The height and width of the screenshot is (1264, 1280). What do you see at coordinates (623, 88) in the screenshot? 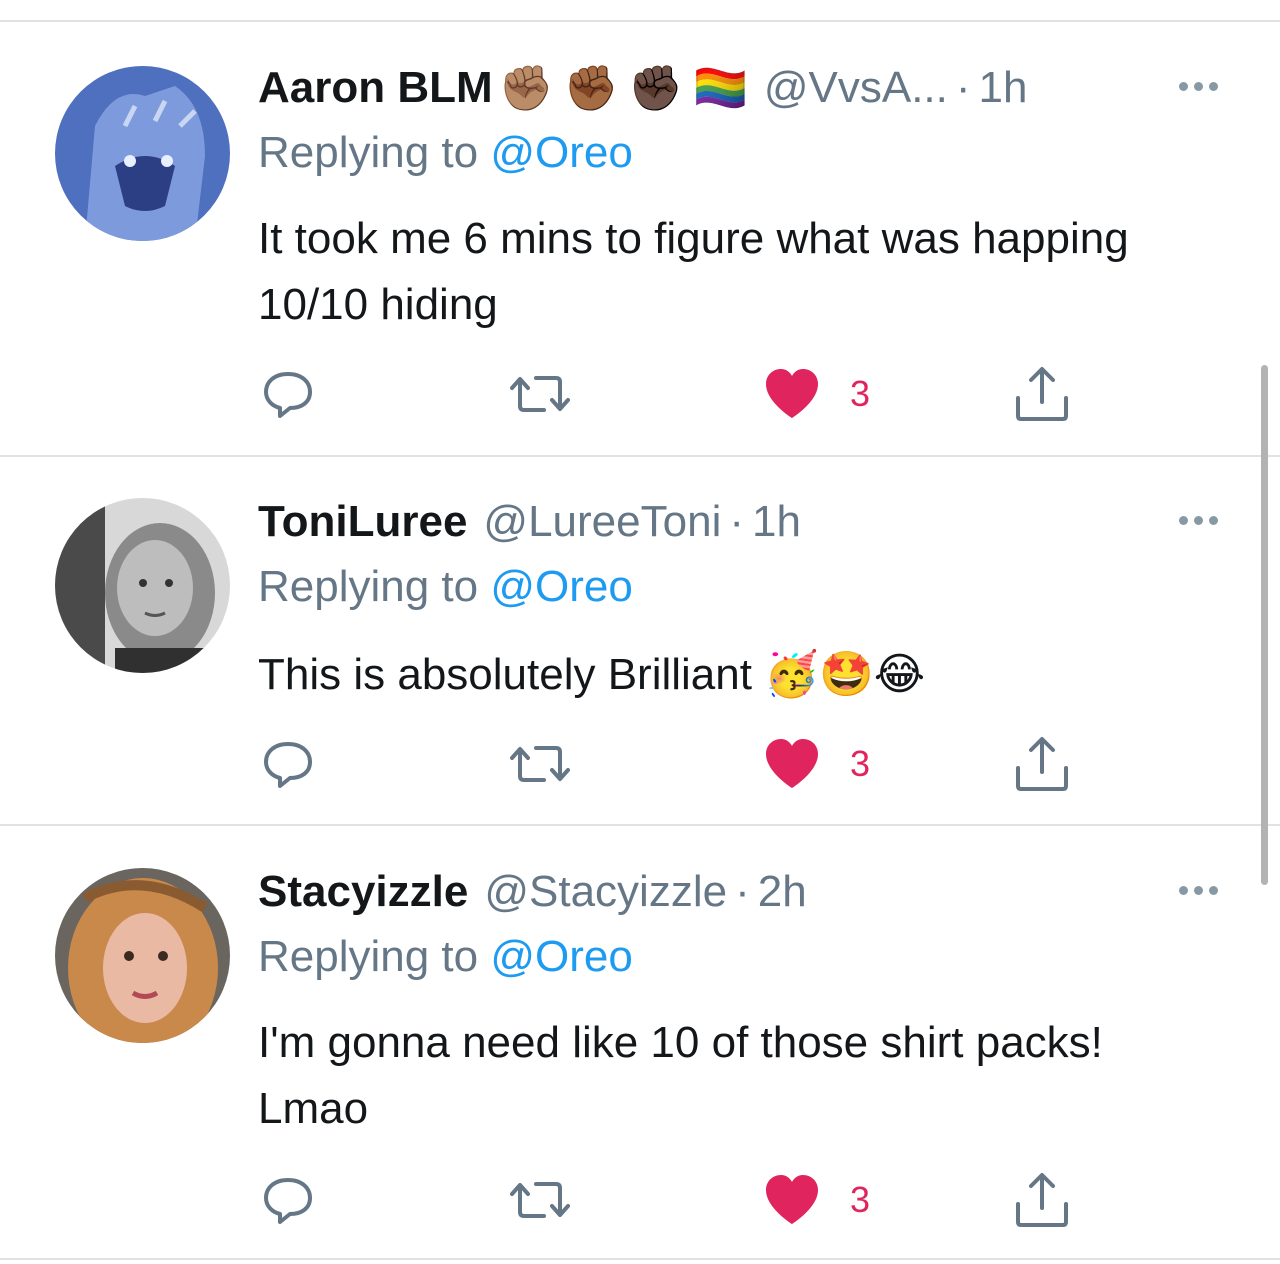
I see `name-emoji-badges: ✊🏽 ✊🏾 ✊🏿 🏳️‍🌈` at bounding box center [623, 88].